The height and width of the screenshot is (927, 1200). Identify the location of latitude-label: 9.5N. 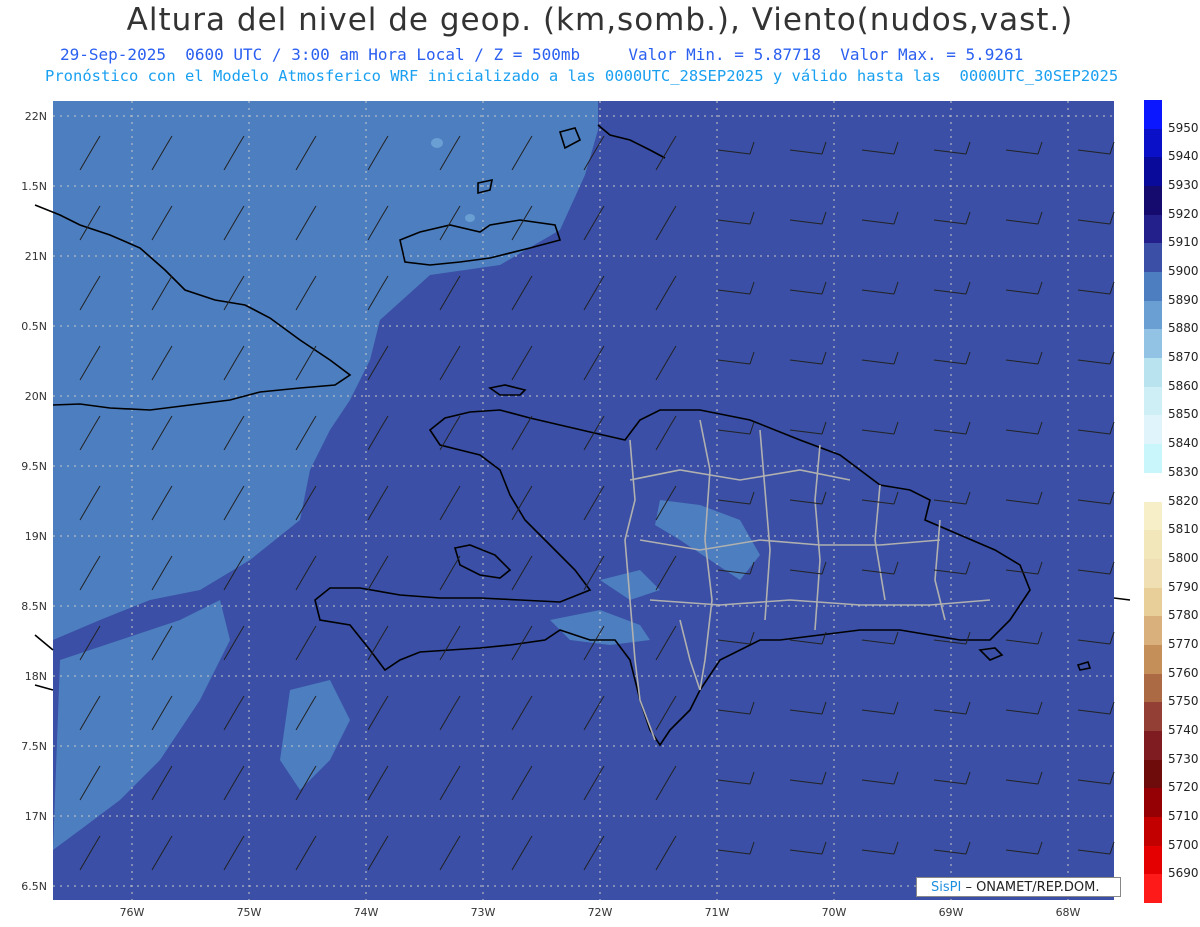
(34, 466).